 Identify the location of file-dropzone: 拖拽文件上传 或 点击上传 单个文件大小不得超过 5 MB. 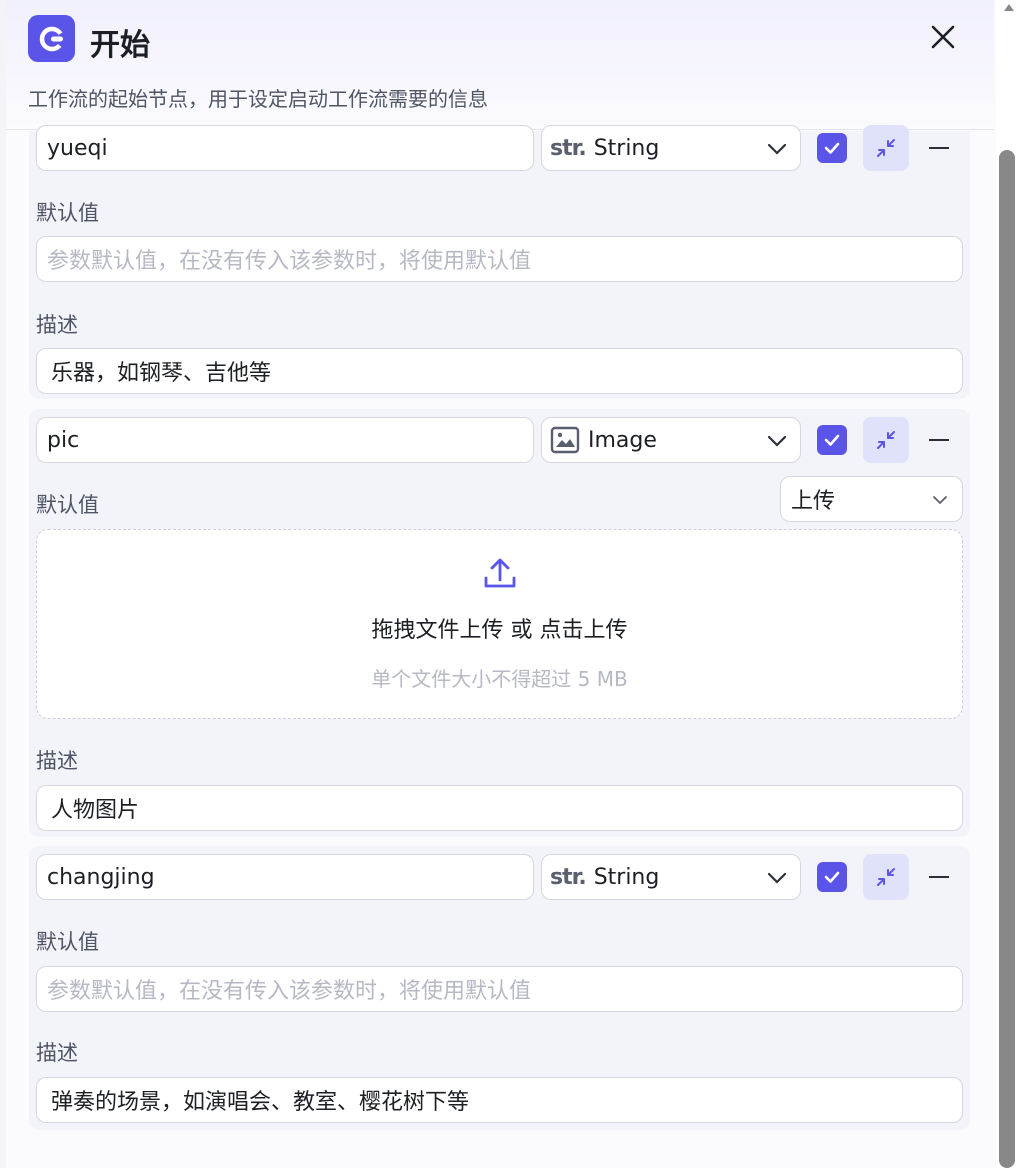
(499, 624).